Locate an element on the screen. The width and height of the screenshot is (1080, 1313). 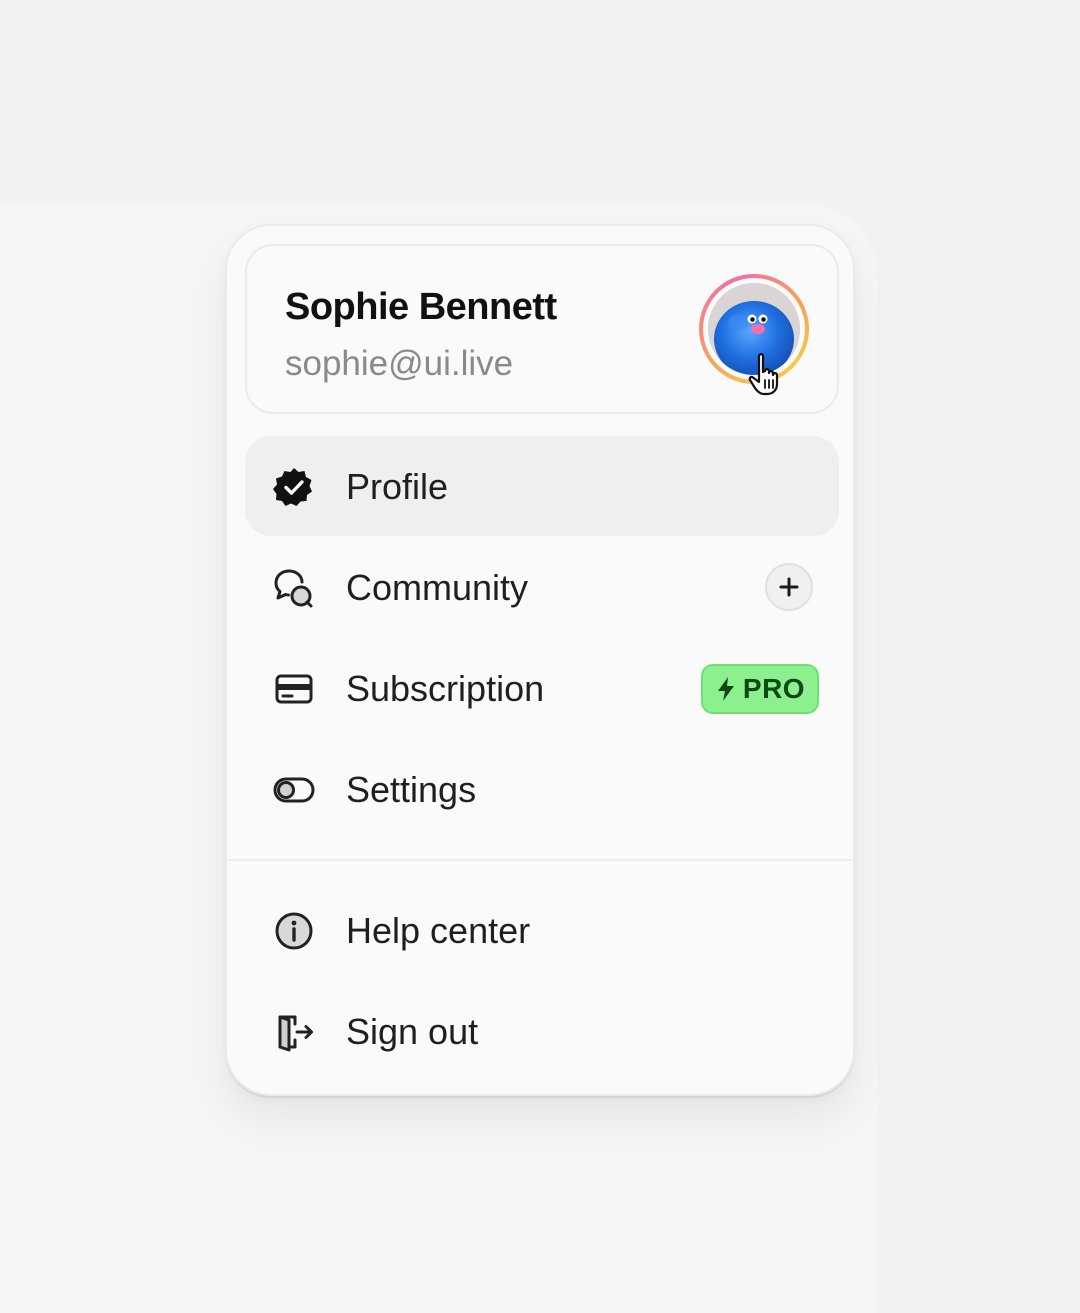
menu-item-sign-out: Sign out is located at coordinates (542, 1031).